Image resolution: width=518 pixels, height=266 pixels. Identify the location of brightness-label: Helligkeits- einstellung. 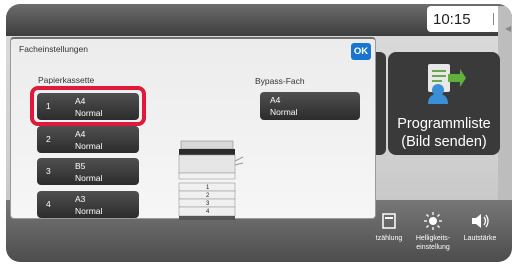
(433, 243).